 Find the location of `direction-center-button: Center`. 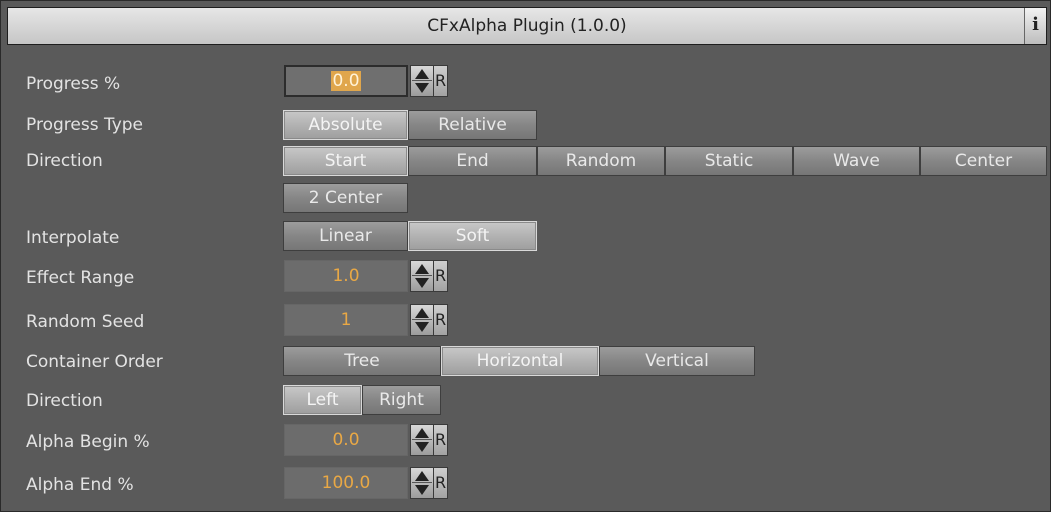

direction-center-button: Center is located at coordinates (983, 161).